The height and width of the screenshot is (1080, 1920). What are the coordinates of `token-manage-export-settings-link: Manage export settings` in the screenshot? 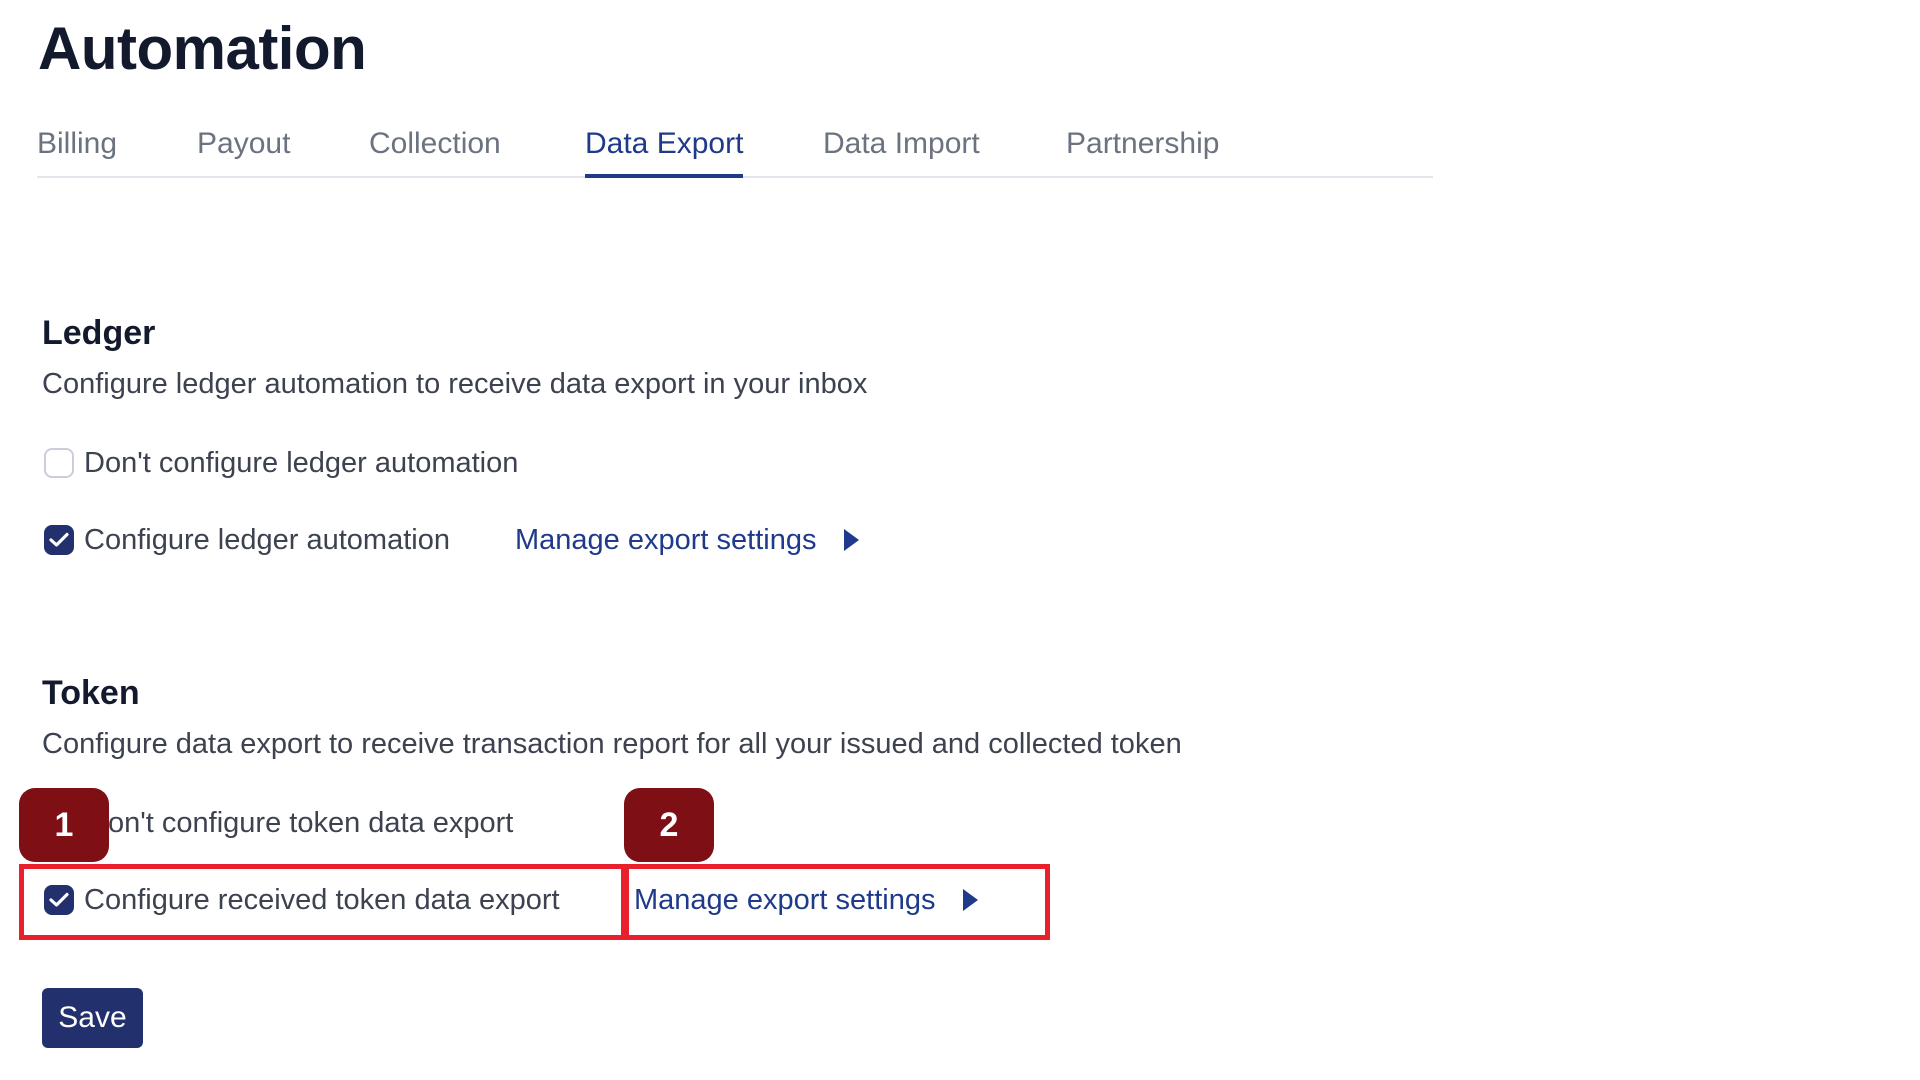 It's located at (806, 900).